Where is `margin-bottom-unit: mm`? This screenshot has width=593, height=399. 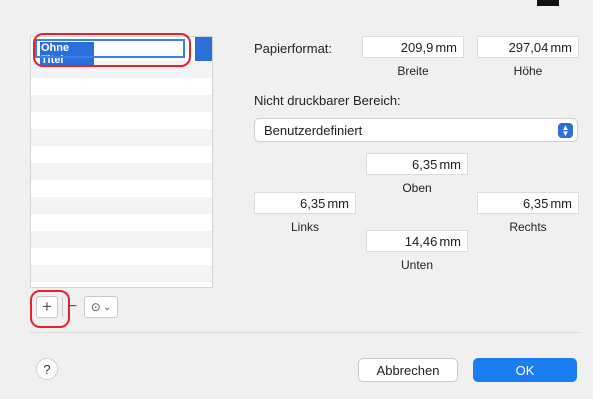 margin-bottom-unit: mm is located at coordinates (450, 241).